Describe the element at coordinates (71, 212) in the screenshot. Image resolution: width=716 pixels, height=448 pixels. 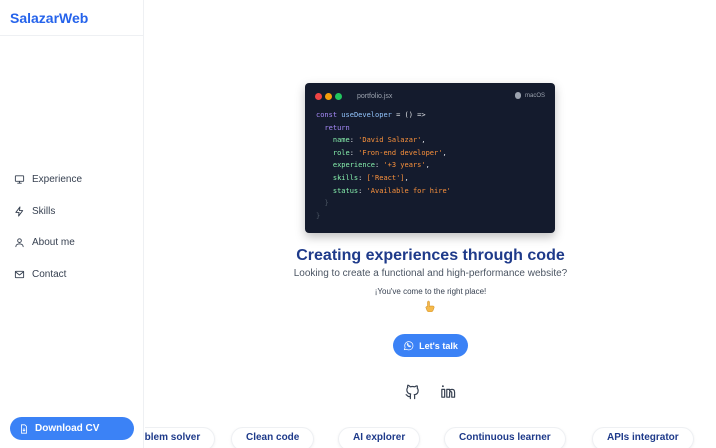
I see `sidebar-item-skills: Skills` at that location.